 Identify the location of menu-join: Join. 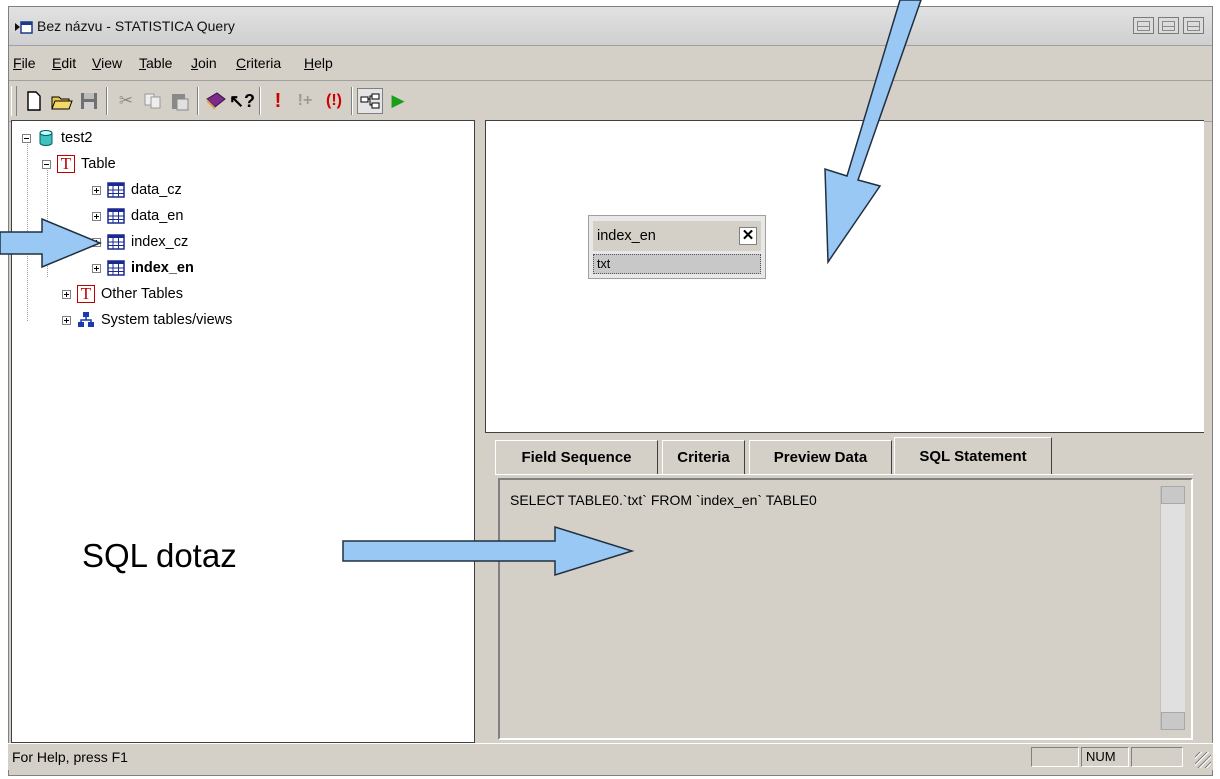
(204, 63).